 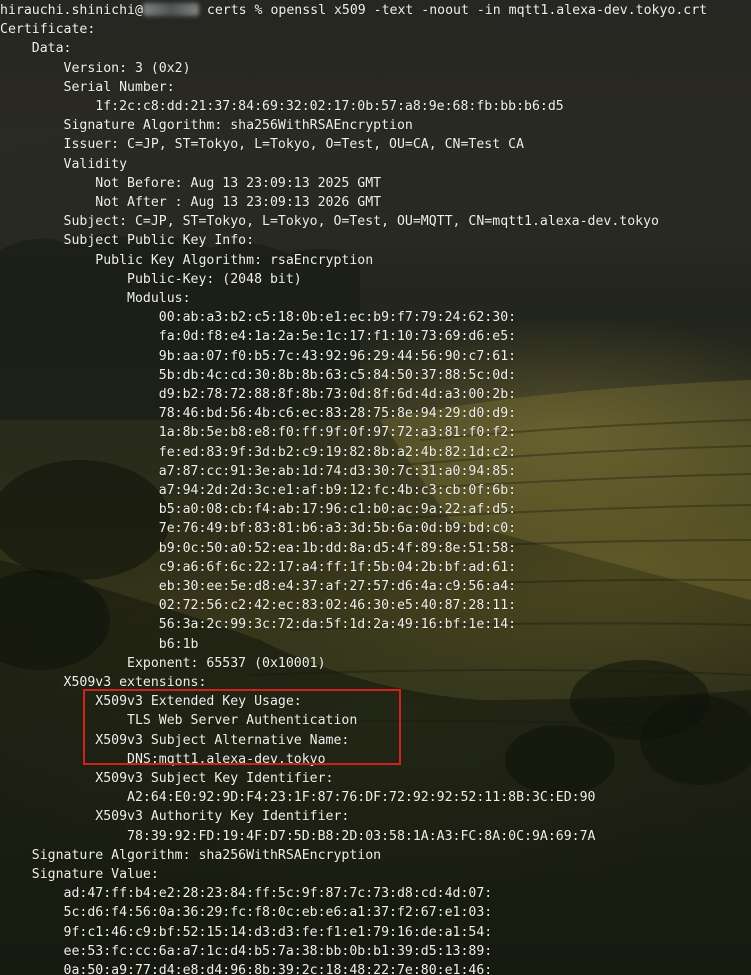 I want to click on terminal-output-line: X509v3 Authority Key Identifier:, so click(x=175, y=817).